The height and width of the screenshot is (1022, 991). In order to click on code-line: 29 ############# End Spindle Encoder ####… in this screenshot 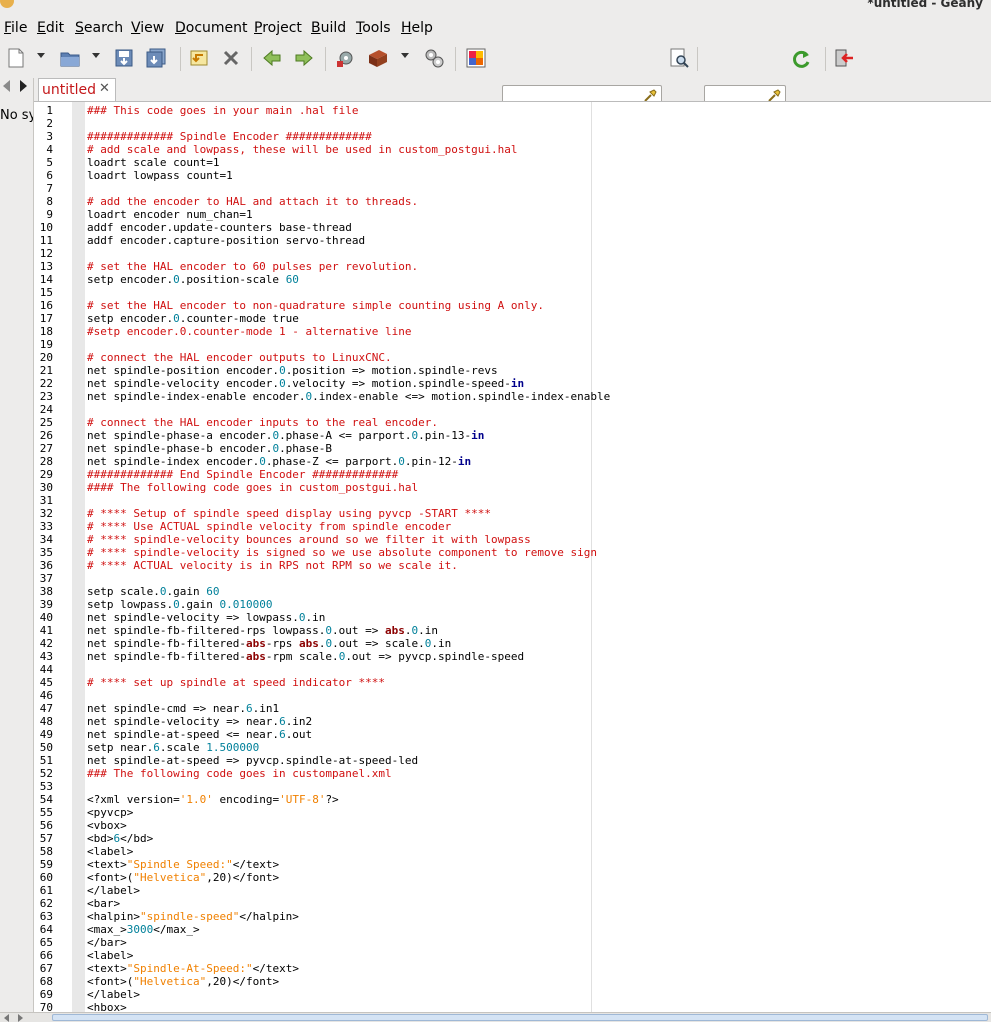, I will do `click(512, 474)`.